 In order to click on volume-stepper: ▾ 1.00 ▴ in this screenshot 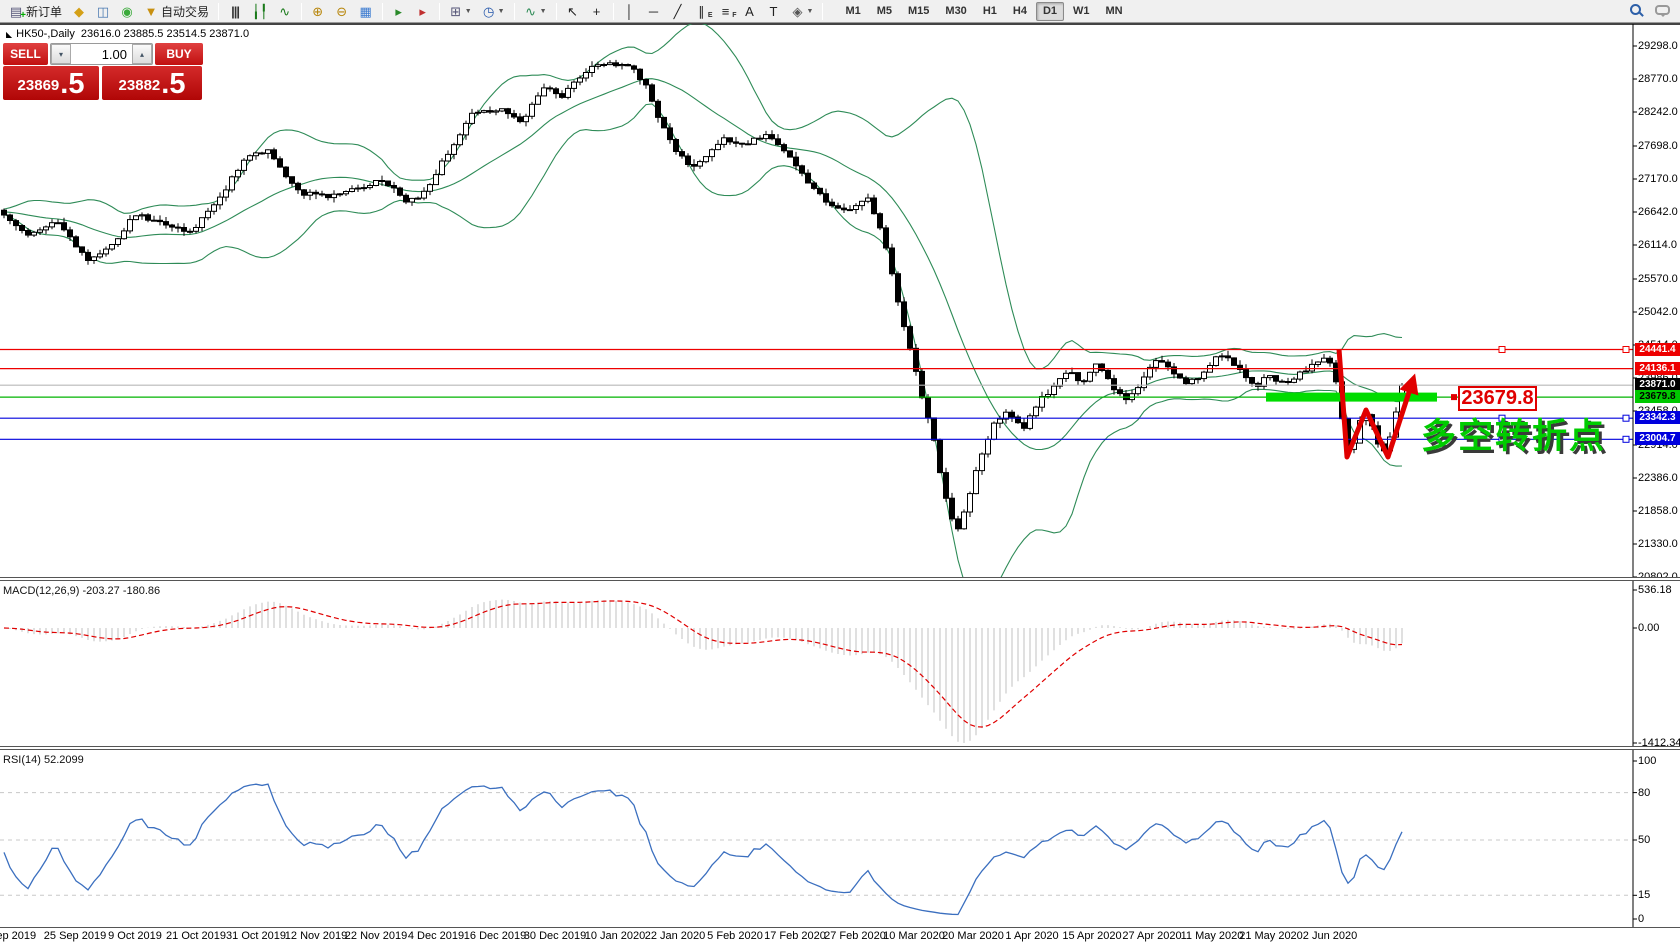, I will do `click(101, 54)`.